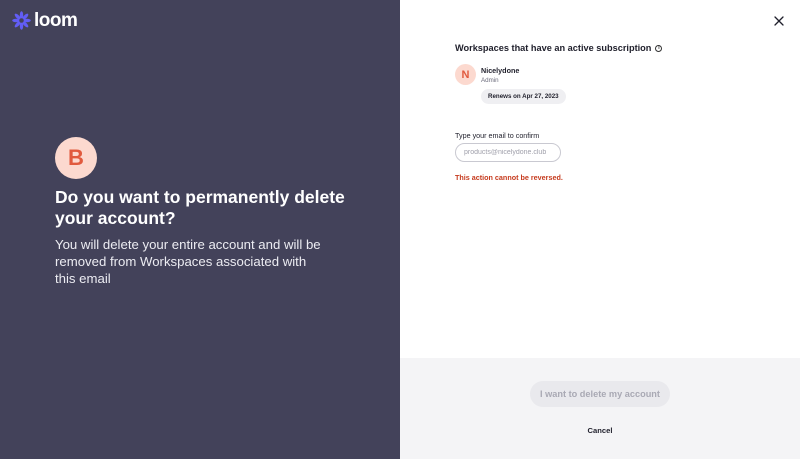 The width and height of the screenshot is (800, 459). I want to click on workspace-name: Nicelydone, so click(500, 70).